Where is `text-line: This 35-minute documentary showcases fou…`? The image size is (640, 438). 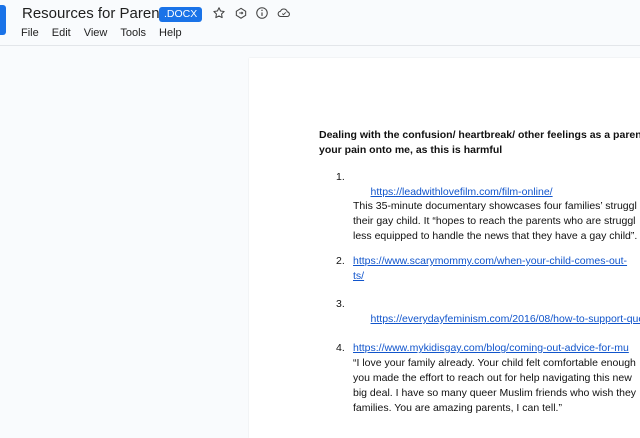 text-line: This 35-minute documentary showcases fou… is located at coordinates (495, 206).